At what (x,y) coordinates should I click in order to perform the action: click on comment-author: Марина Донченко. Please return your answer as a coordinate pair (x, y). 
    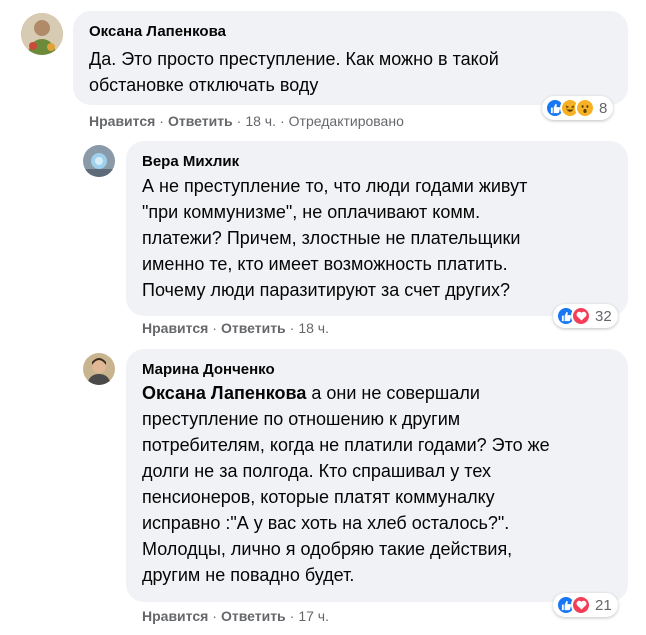
    Looking at the image, I should click on (208, 369).